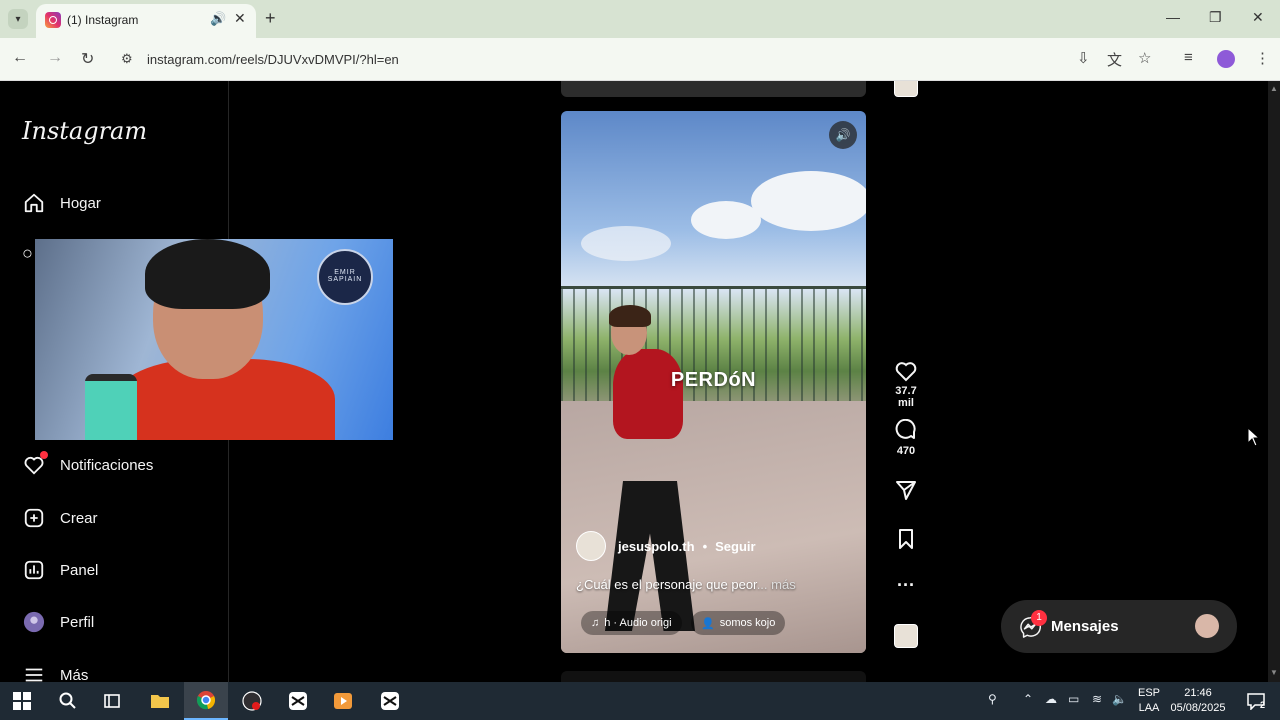 The image size is (1280, 720). Describe the element at coordinates (626, 243) in the screenshot. I see `cloud` at that location.